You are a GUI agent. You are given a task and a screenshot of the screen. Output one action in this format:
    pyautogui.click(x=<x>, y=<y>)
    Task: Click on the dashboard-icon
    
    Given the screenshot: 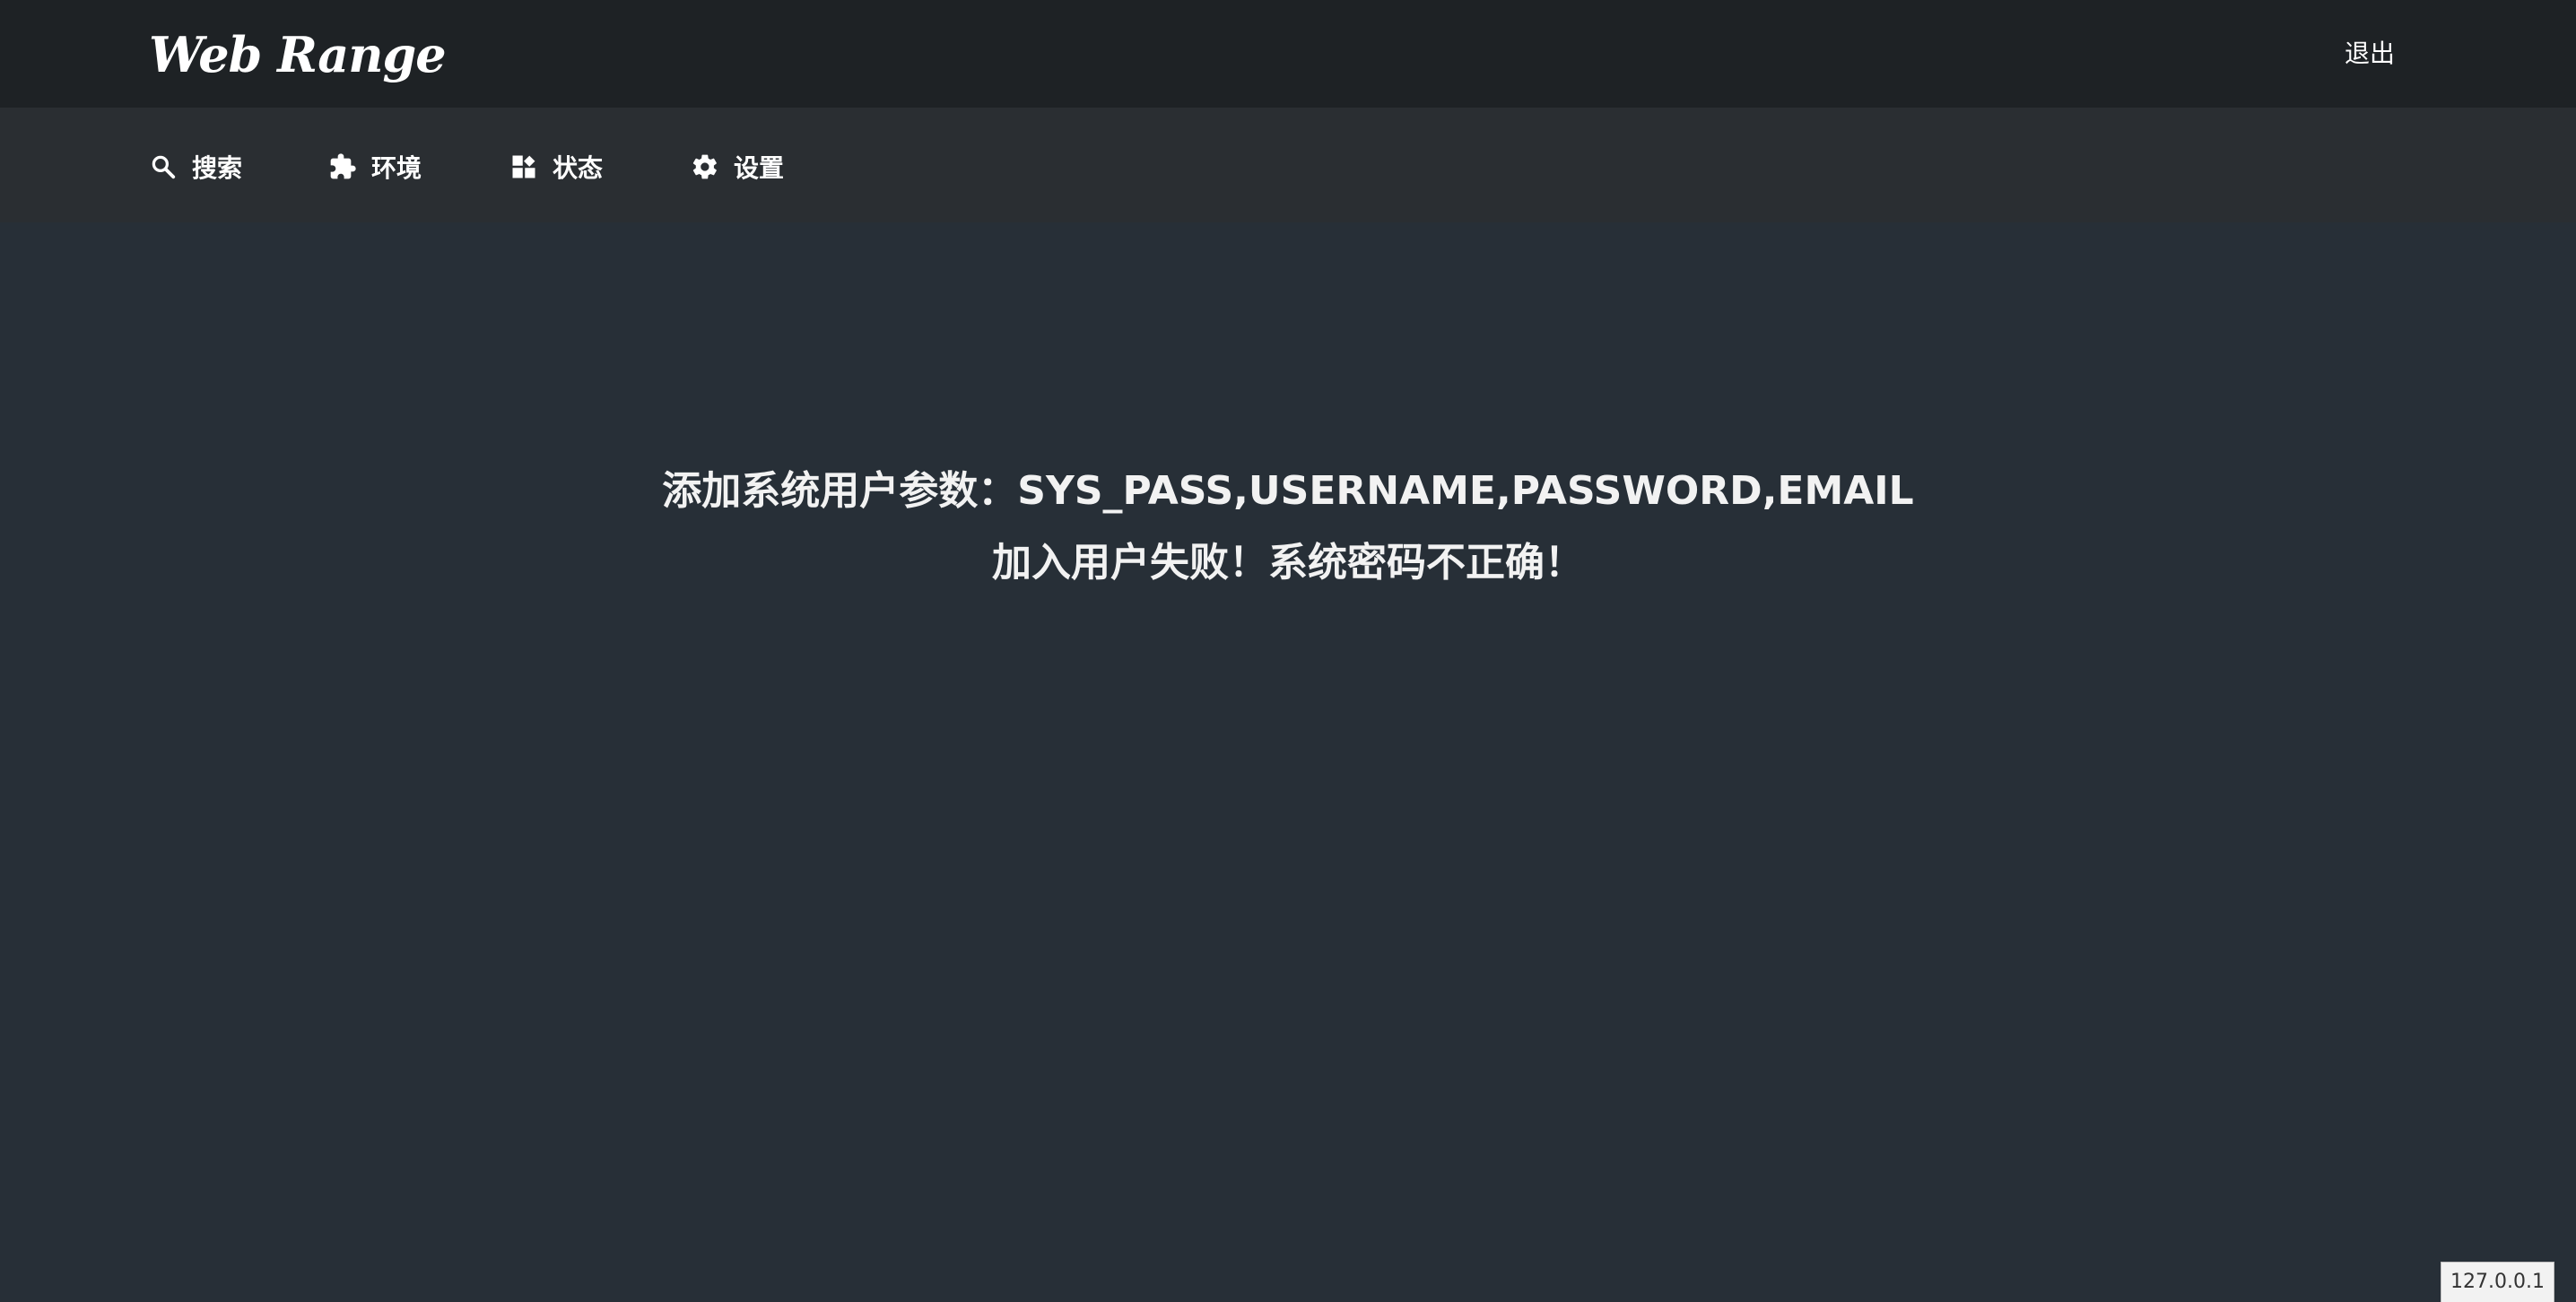 What is the action you would take?
    pyautogui.click(x=523, y=166)
    